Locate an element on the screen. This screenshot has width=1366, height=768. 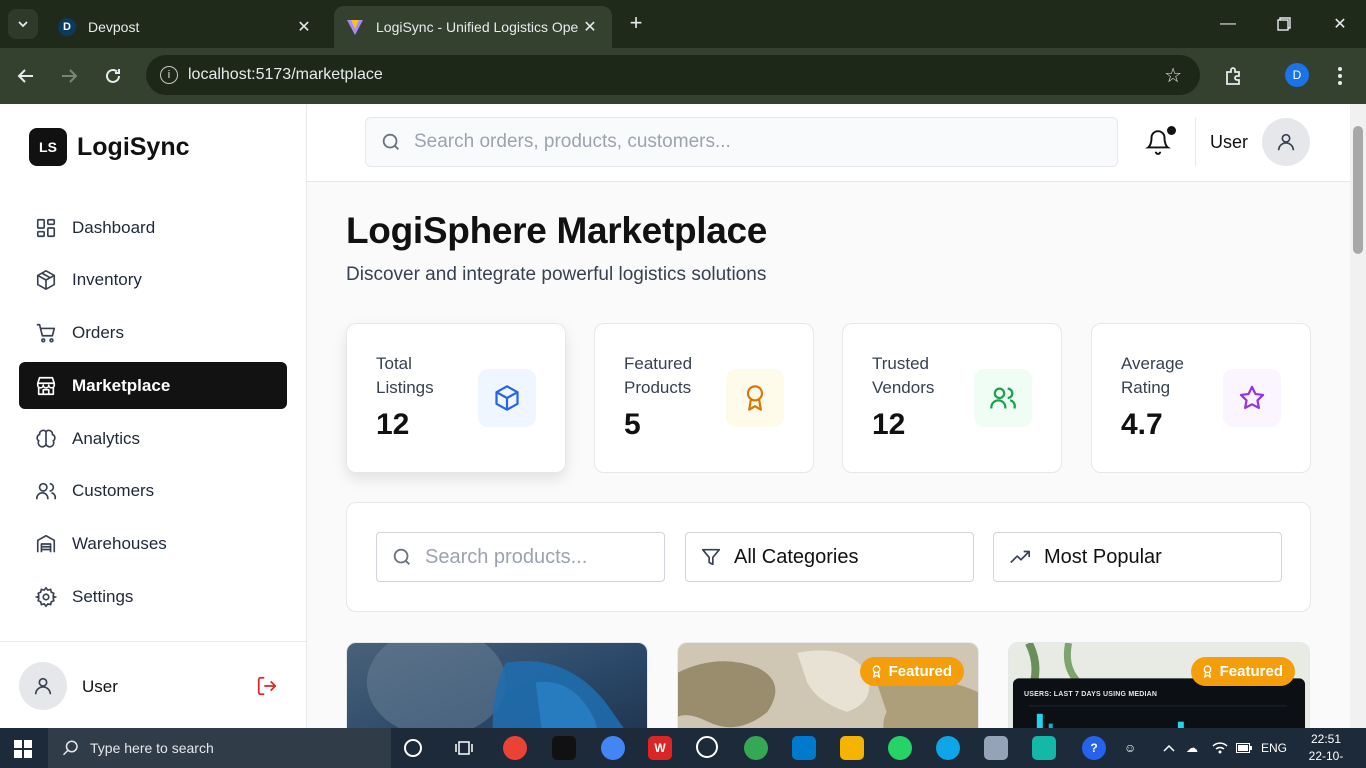
chrome-profile-icon is located at coordinates (756, 748).